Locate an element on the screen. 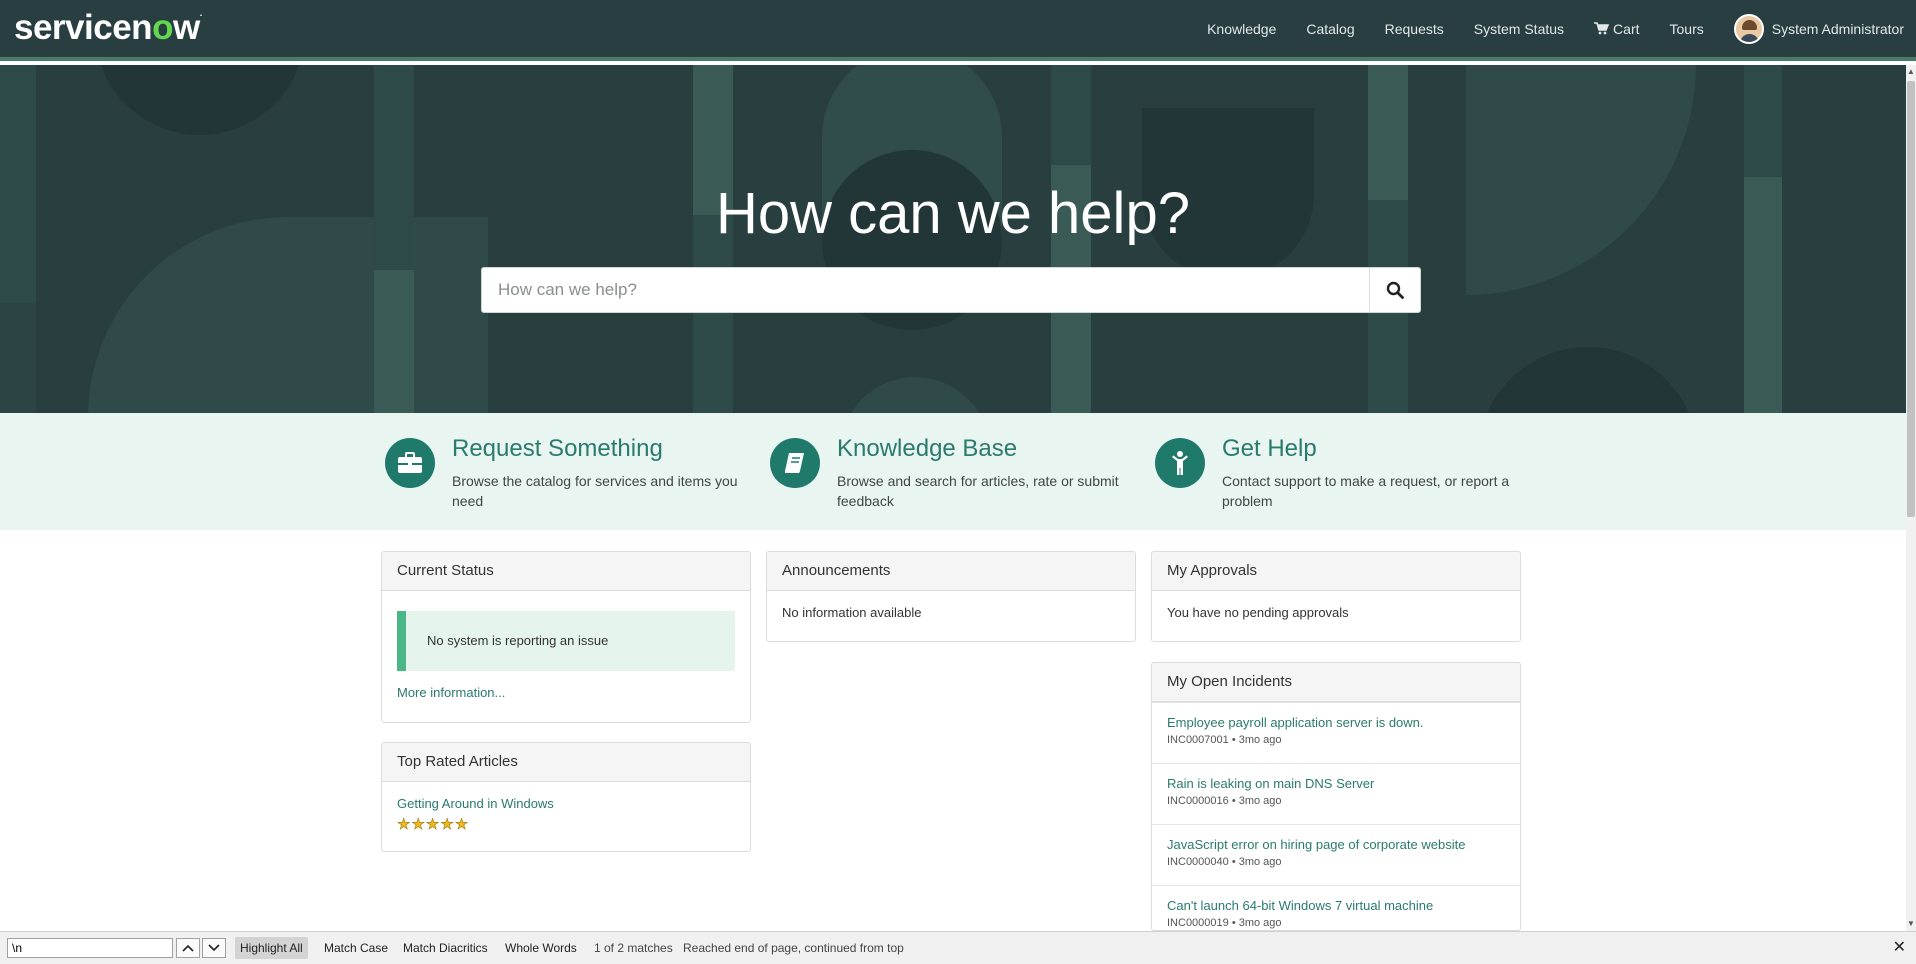  highlight-all-button: Highlight All is located at coordinates (271, 948).